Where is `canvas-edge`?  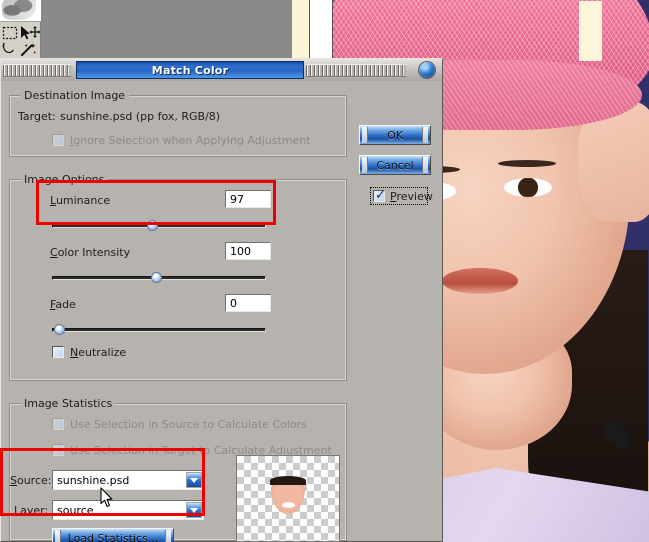 canvas-edge is located at coordinates (455, 31).